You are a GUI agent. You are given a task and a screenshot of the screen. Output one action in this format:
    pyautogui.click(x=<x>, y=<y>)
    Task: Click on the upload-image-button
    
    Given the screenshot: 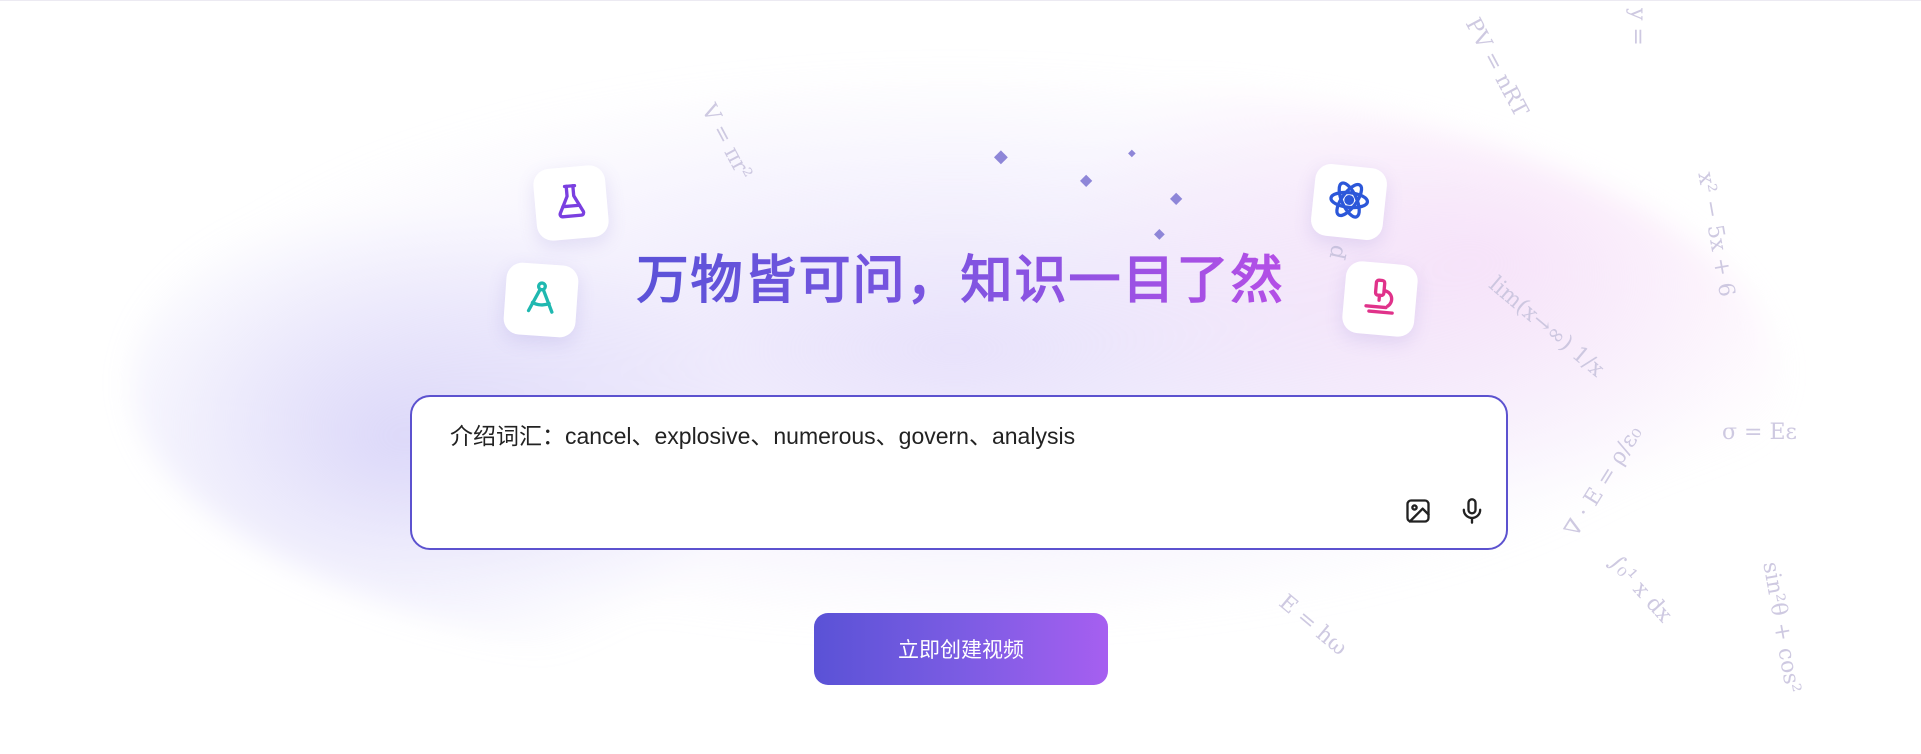 What is the action you would take?
    pyautogui.click(x=1418, y=513)
    